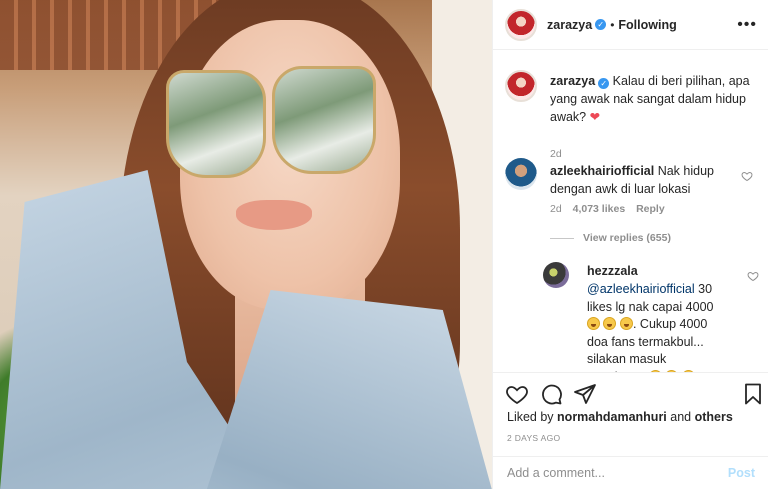  What do you see at coordinates (572, 81) in the screenshot?
I see `caption-username: zarazya` at bounding box center [572, 81].